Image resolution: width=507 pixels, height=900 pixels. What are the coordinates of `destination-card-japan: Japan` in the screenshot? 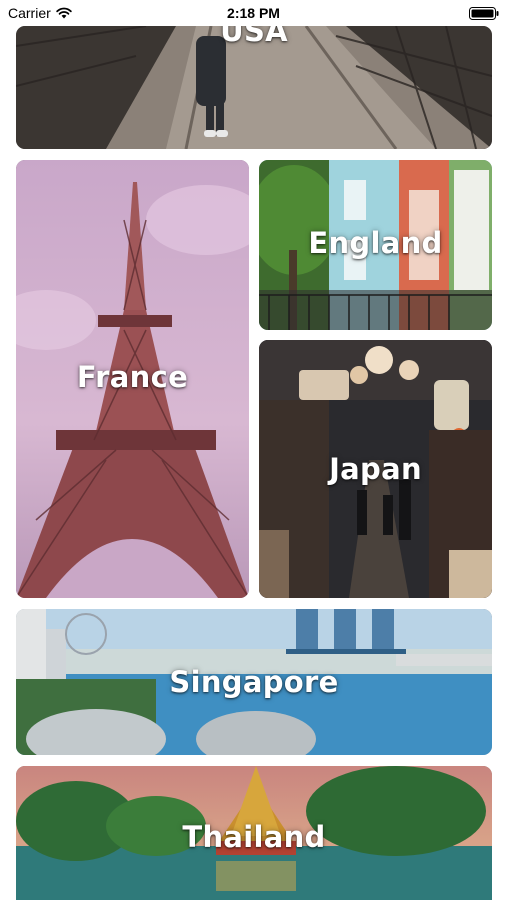 It's located at (375, 469).